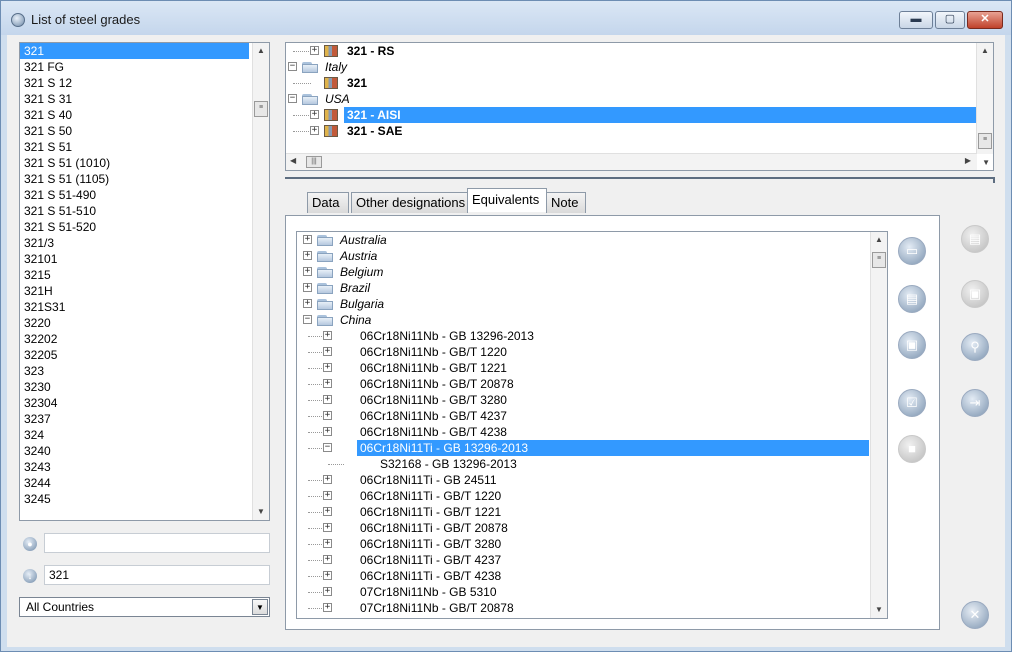 The image size is (1012, 652). Describe the element at coordinates (157, 575) in the screenshot. I see `grade-field: 321` at that location.